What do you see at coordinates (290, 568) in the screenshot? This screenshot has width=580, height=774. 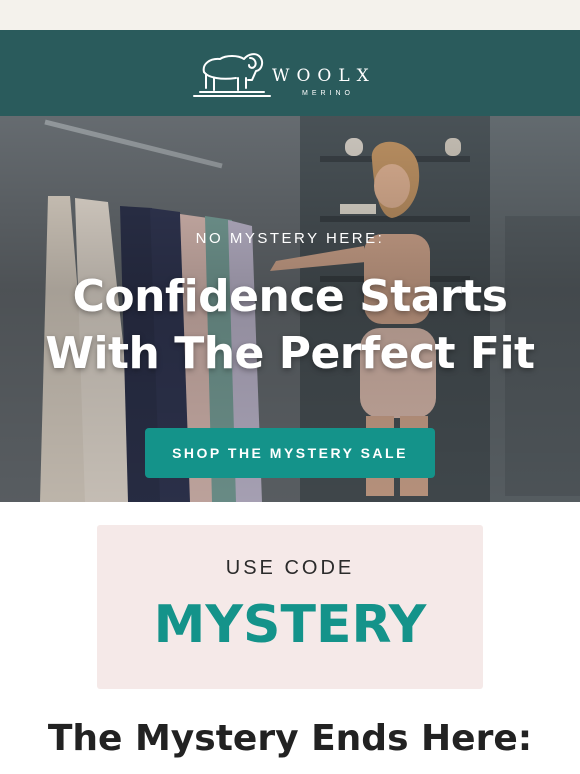 I see `promo-label: USE CODE` at bounding box center [290, 568].